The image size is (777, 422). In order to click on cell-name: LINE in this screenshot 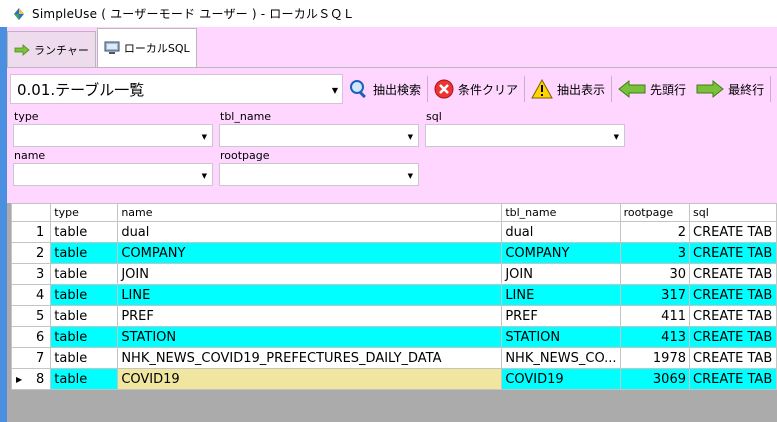, I will do `click(310, 295)`.